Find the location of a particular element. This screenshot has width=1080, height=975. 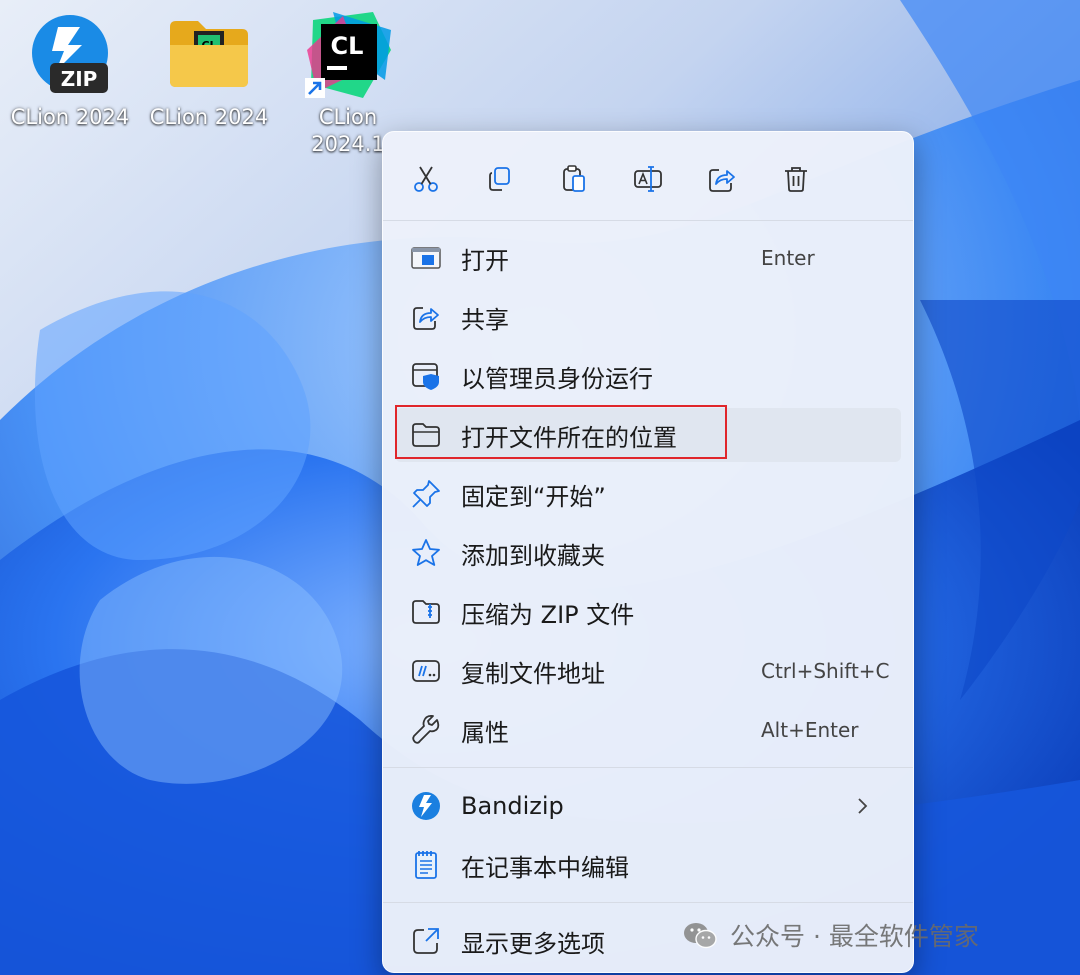

cut-button is located at coordinates (426, 179).